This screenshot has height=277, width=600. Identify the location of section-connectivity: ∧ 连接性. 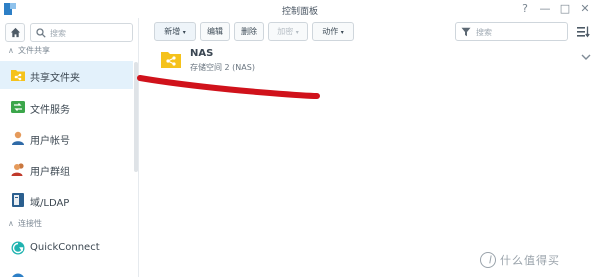
(25, 223).